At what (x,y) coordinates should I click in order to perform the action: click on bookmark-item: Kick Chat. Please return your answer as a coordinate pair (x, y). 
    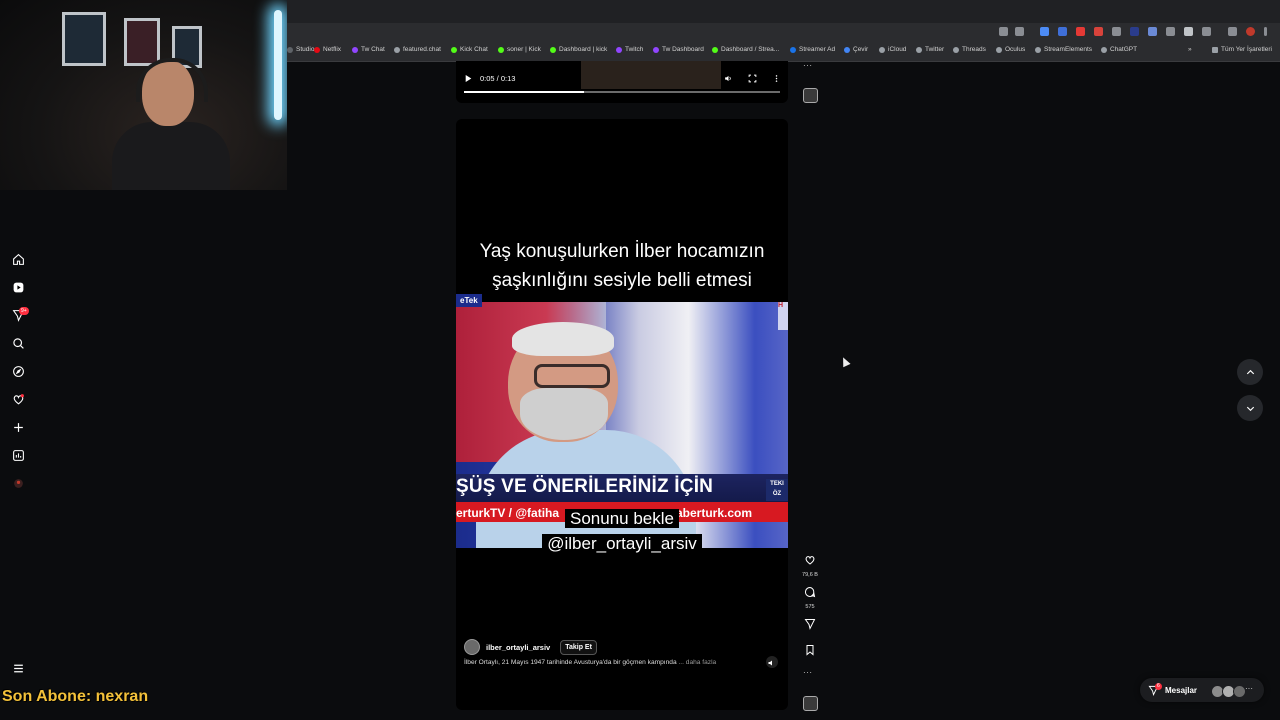
    Looking at the image, I should click on (469, 49).